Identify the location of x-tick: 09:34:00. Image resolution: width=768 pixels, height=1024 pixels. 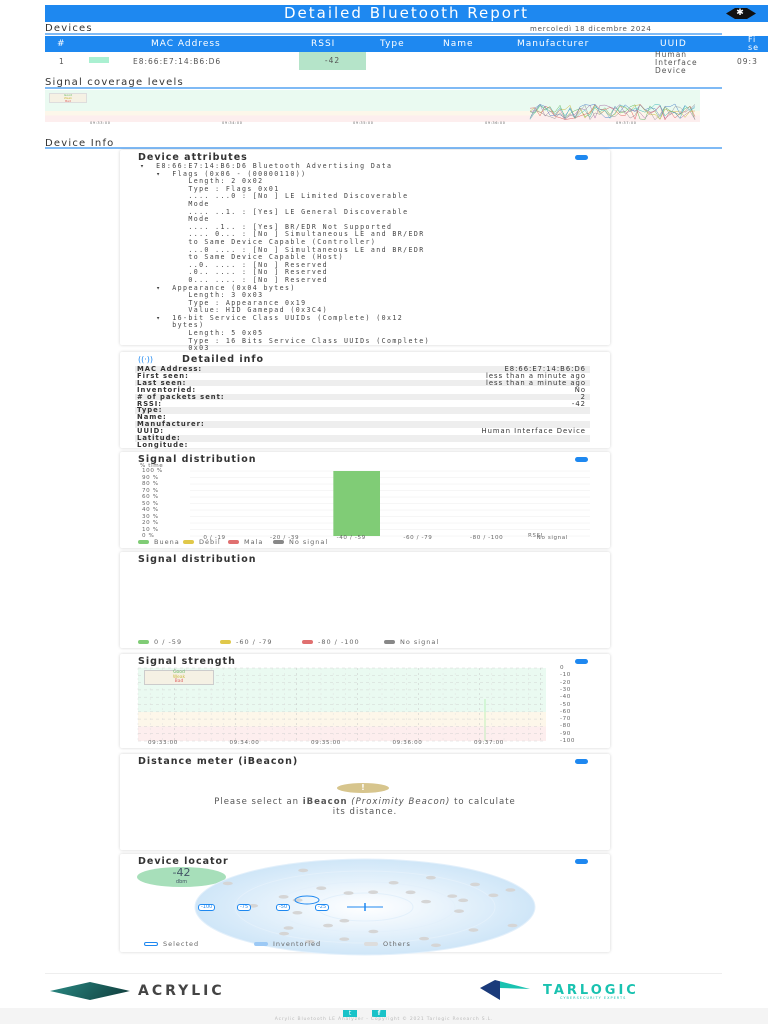
(244, 743).